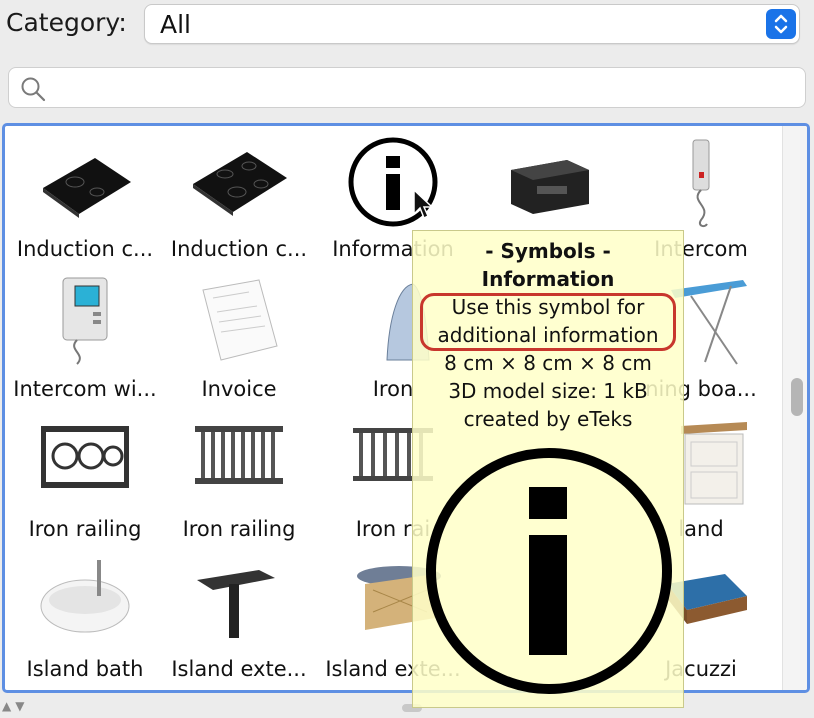 The height and width of the screenshot is (718, 814). Describe the element at coordinates (175, 24) in the screenshot. I see `category-value: All` at that location.